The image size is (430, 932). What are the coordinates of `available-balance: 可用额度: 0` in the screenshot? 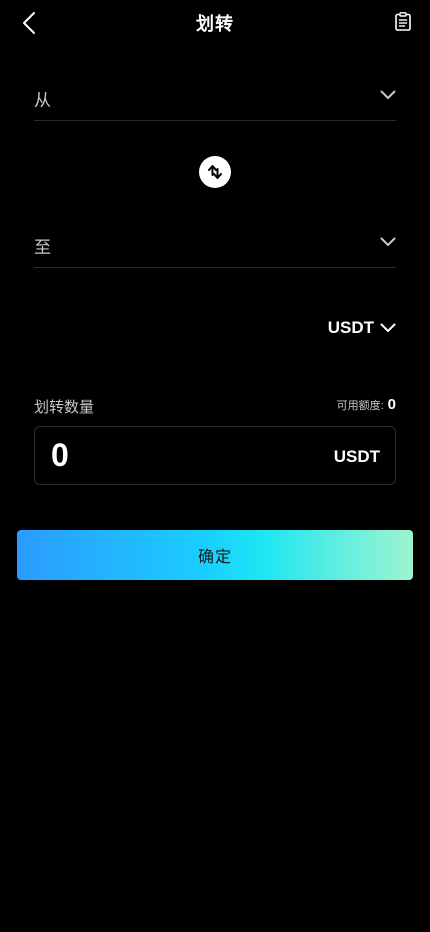 It's located at (366, 404).